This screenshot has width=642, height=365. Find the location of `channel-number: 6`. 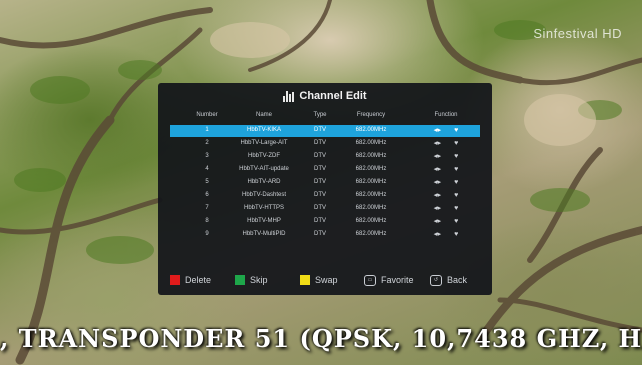

channel-number: 6 is located at coordinates (207, 195).